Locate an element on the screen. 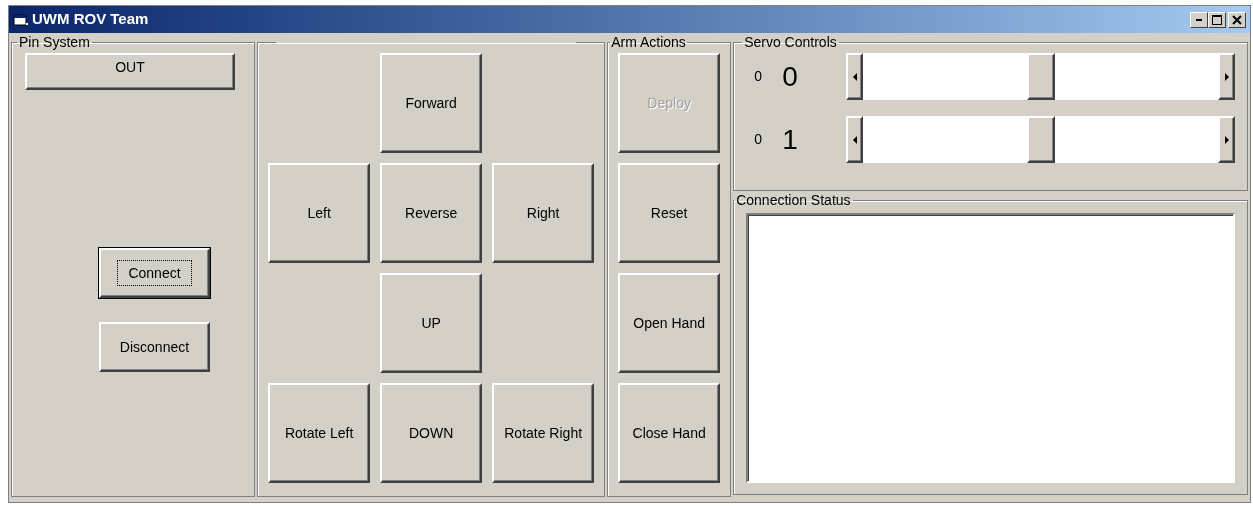 This screenshot has height=506, width=1253. out-button: OUT is located at coordinates (130, 71).